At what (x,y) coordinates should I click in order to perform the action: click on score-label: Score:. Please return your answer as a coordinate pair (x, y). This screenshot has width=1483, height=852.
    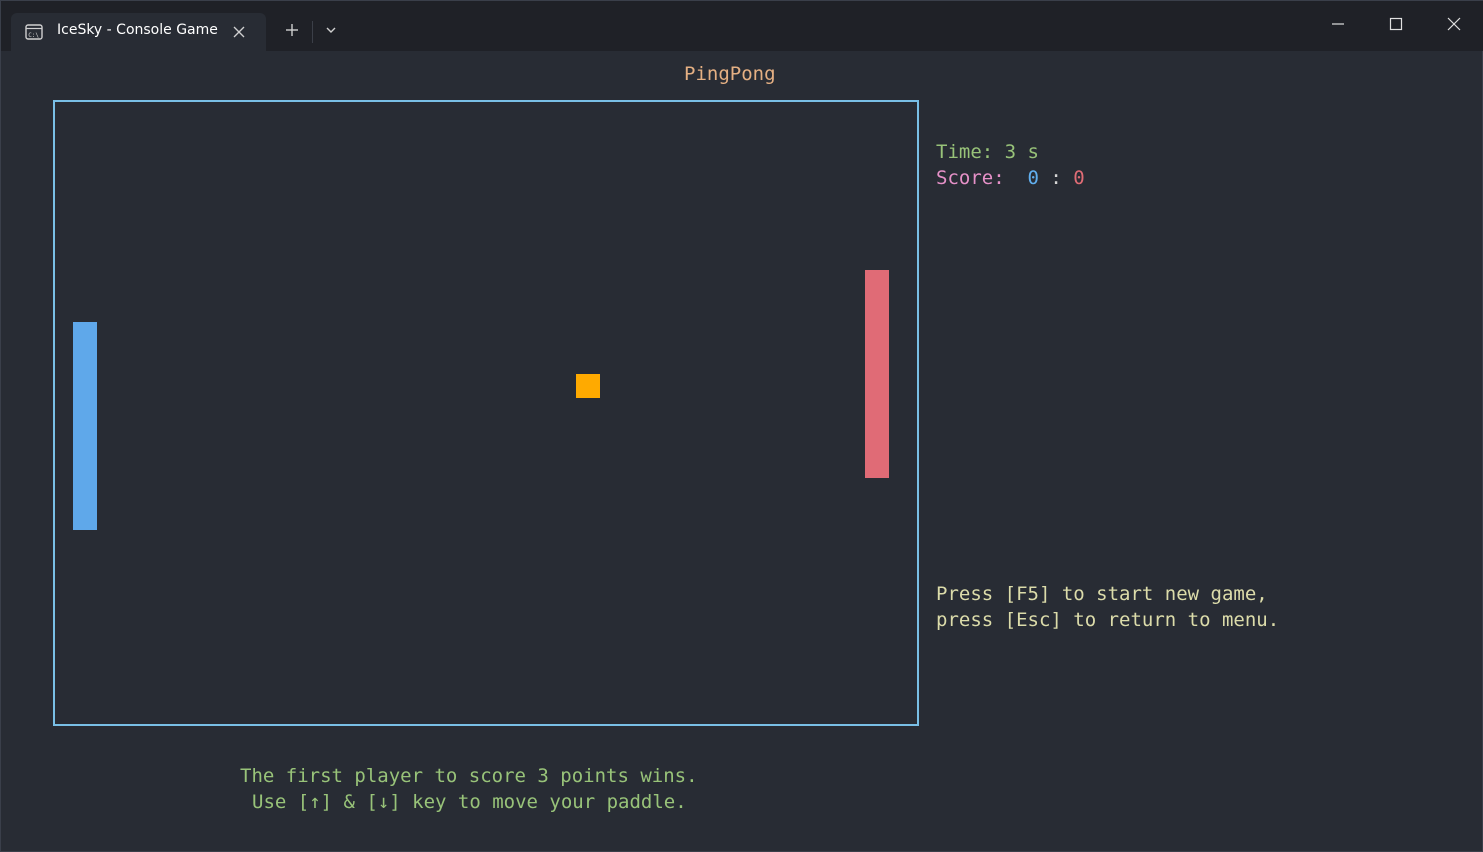
    Looking at the image, I should click on (982, 178).